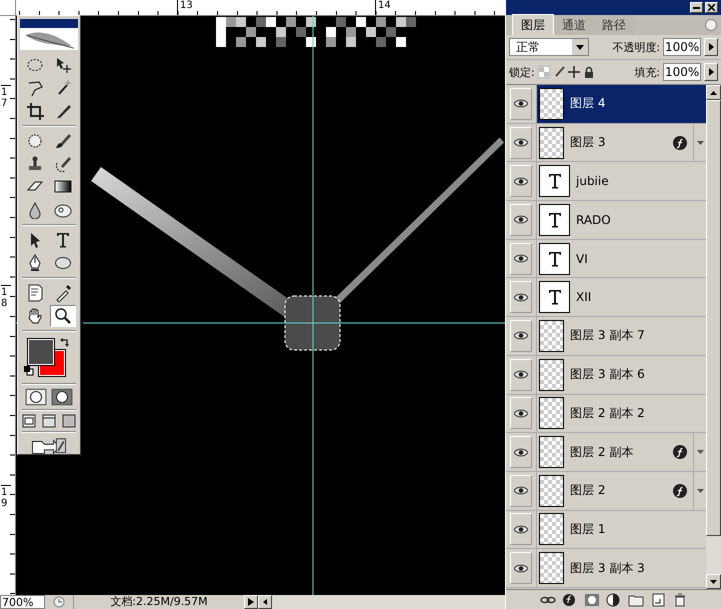 The image size is (721, 609). I want to click on layer-name: 图层 2 副本 2, so click(608, 413).